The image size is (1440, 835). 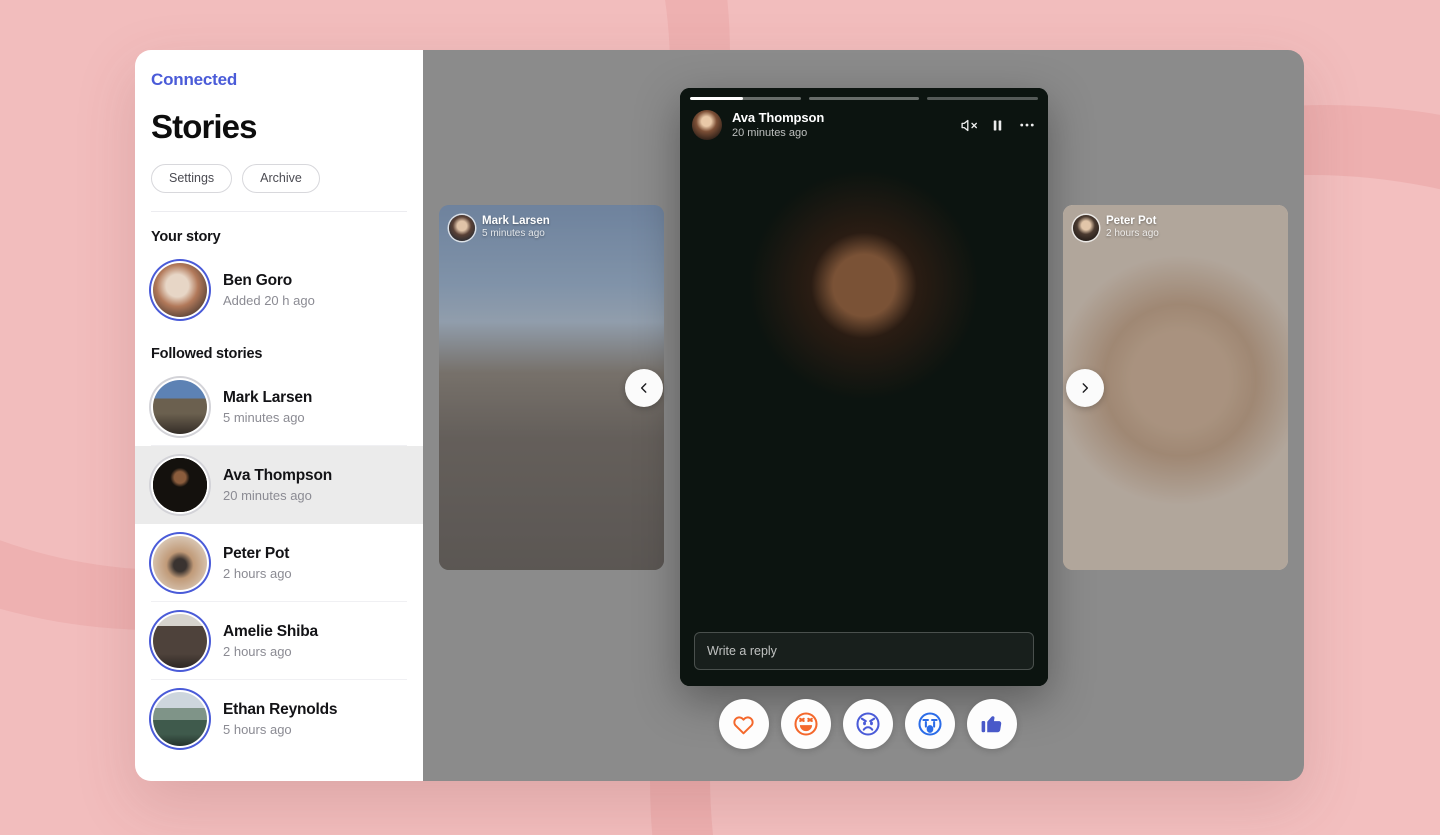 I want to click on reaction-crying, so click(x=929, y=724).